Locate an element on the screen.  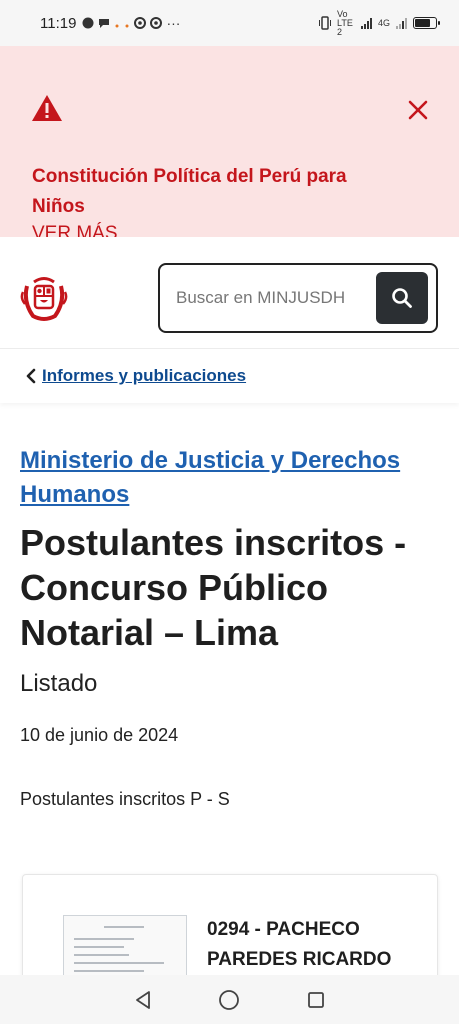
close-icon is located at coordinates (418, 110).